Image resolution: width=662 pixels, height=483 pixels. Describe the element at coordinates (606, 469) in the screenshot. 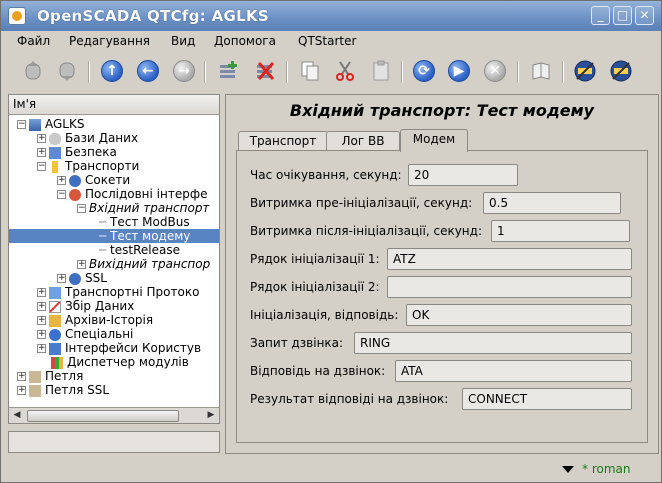

I see `current-user: * roman` at that location.